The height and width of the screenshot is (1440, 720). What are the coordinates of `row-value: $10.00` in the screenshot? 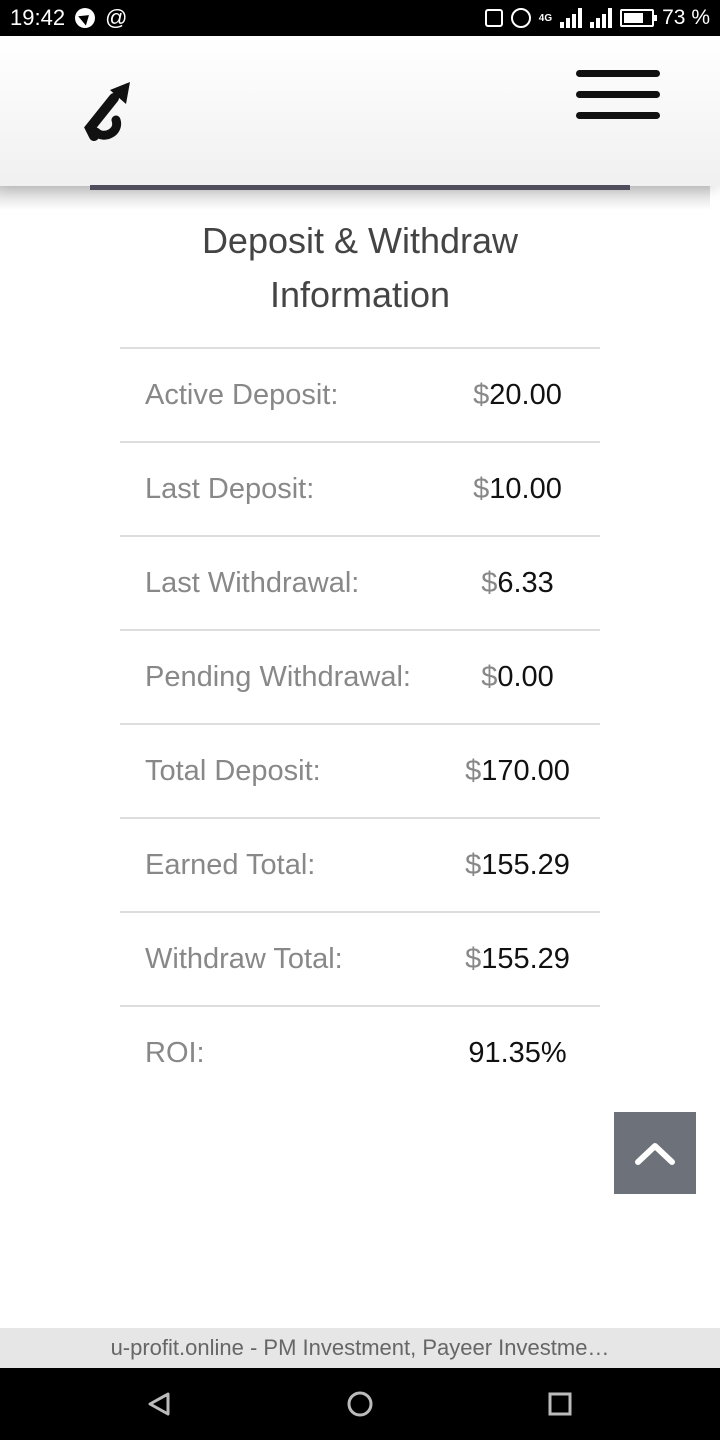 It's located at (517, 488).